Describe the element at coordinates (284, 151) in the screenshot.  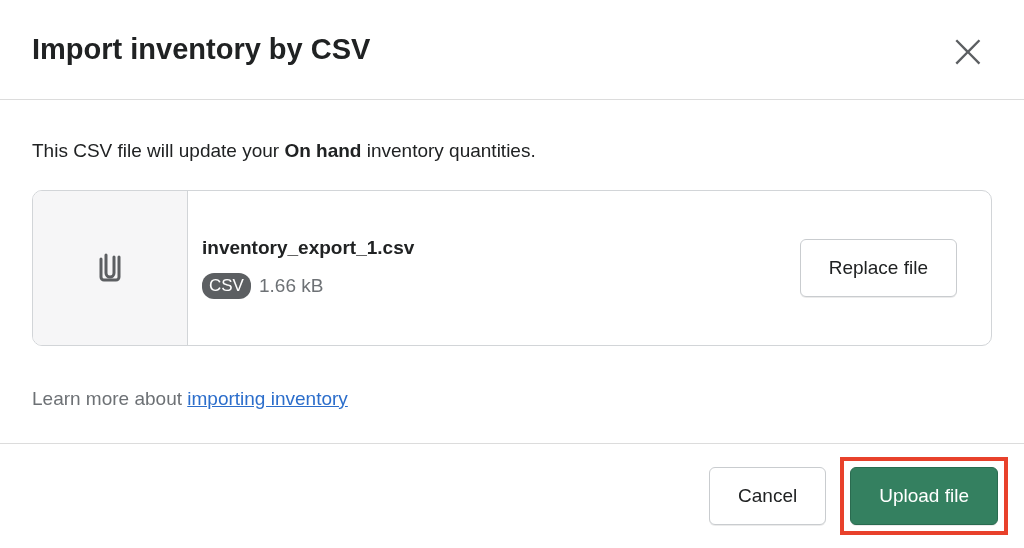
I see `description-text: This CSV file will update your On hand inventory quantities.` at that location.